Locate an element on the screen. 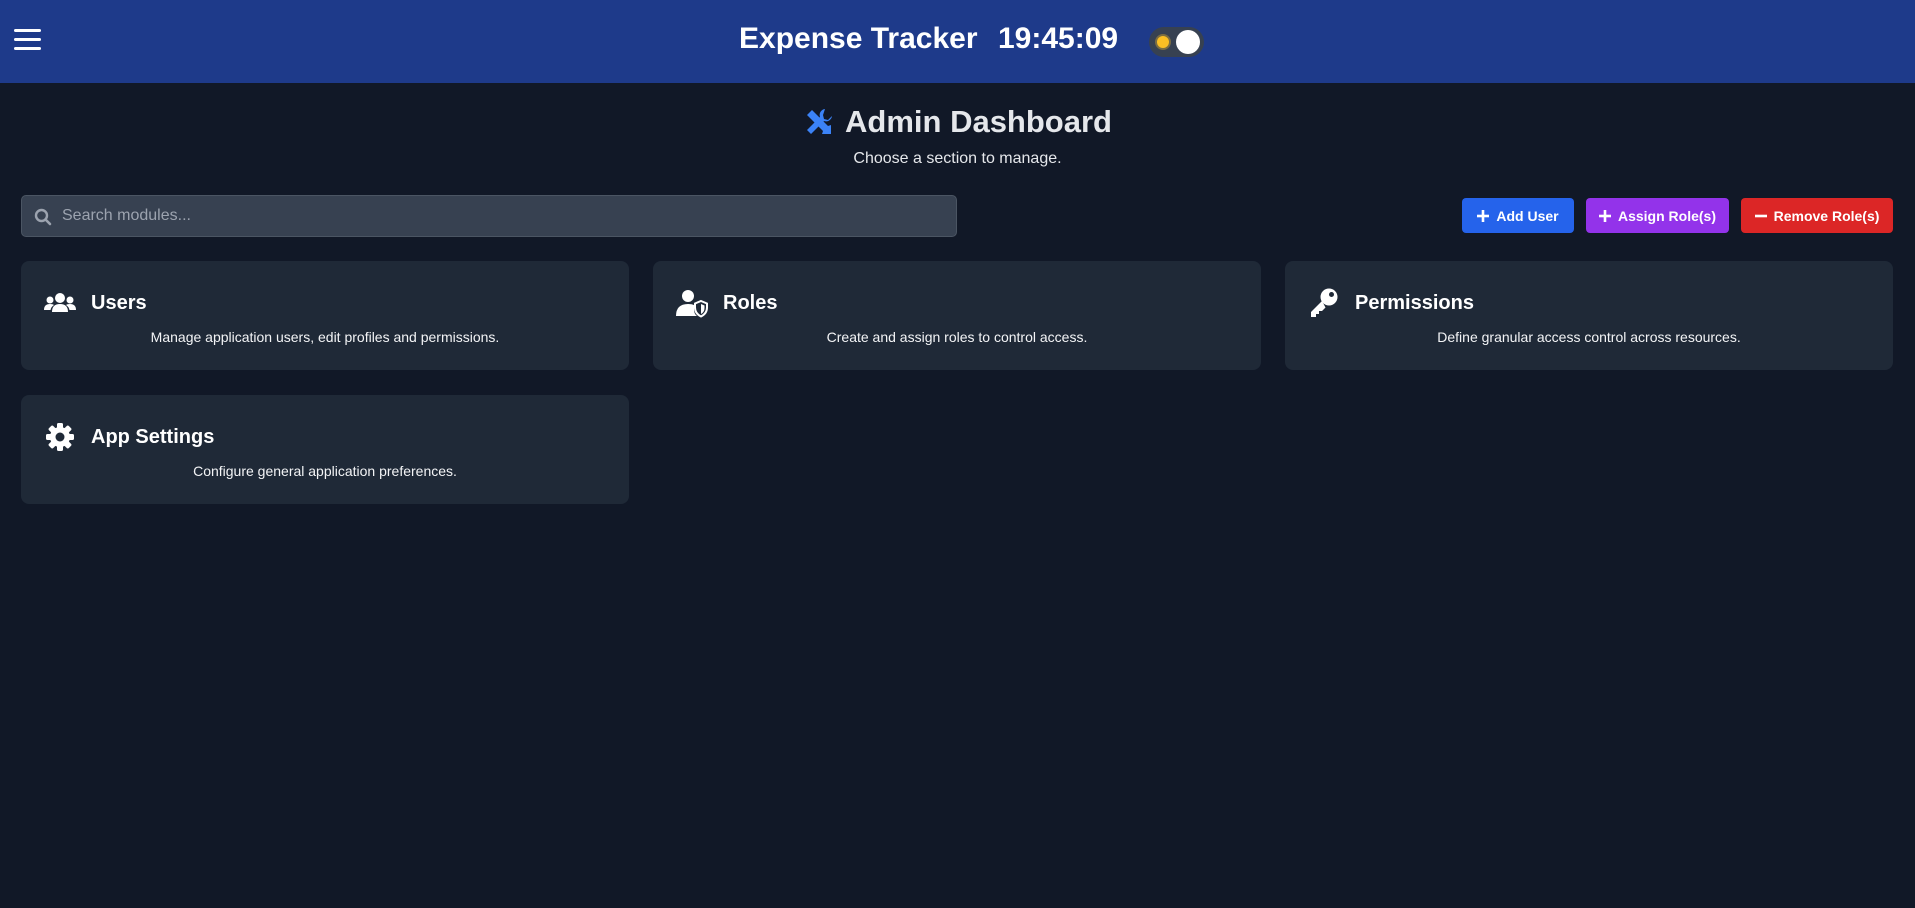 The height and width of the screenshot is (908, 1915). clock: 19:45:09 is located at coordinates (1058, 38).